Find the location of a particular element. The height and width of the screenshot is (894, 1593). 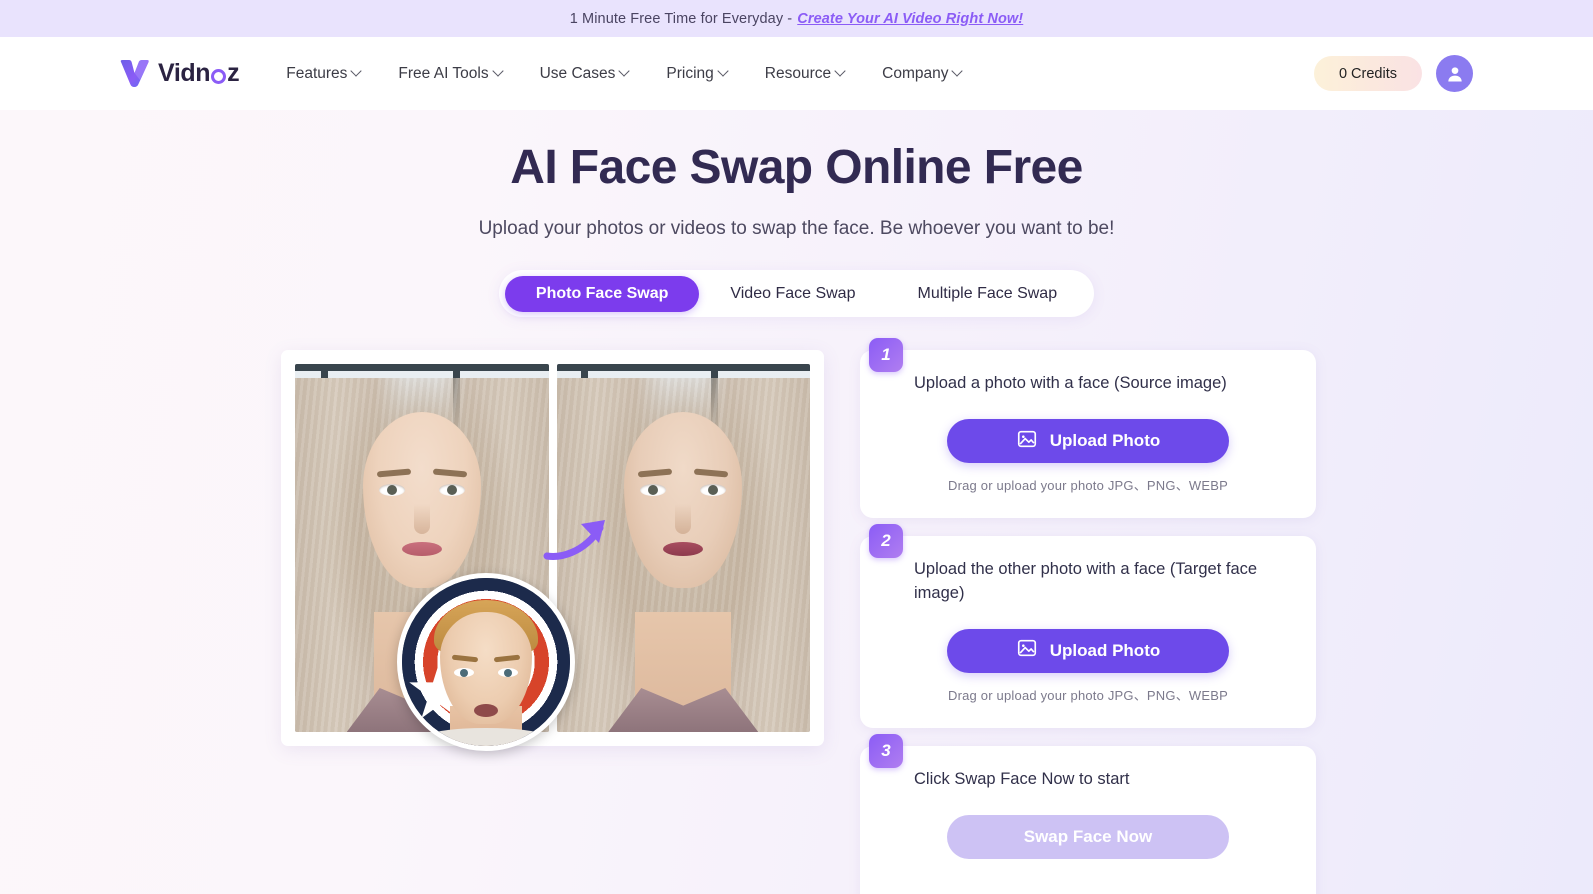

step-title: Click Swap Face Now to start is located at coordinates (1022, 778).